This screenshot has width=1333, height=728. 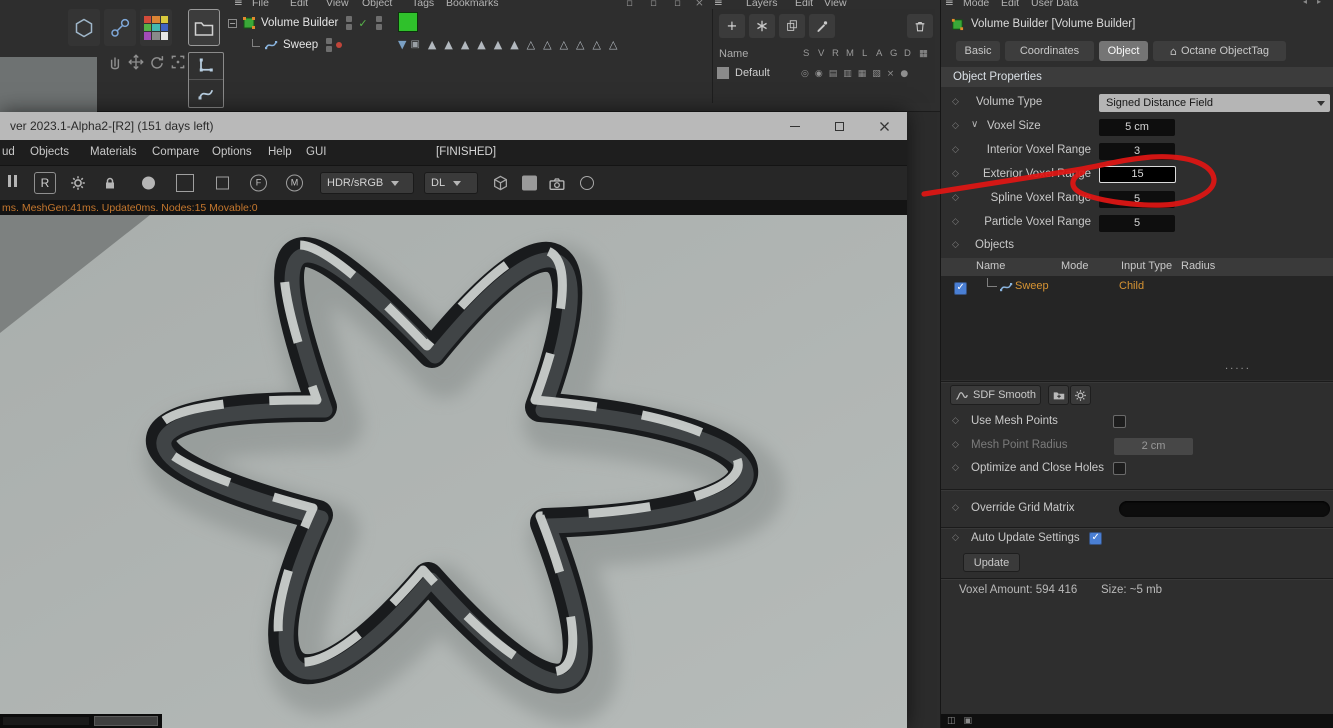 What do you see at coordinates (402, 44) in the screenshot?
I see `marker-flag-icon: ▼` at bounding box center [402, 44].